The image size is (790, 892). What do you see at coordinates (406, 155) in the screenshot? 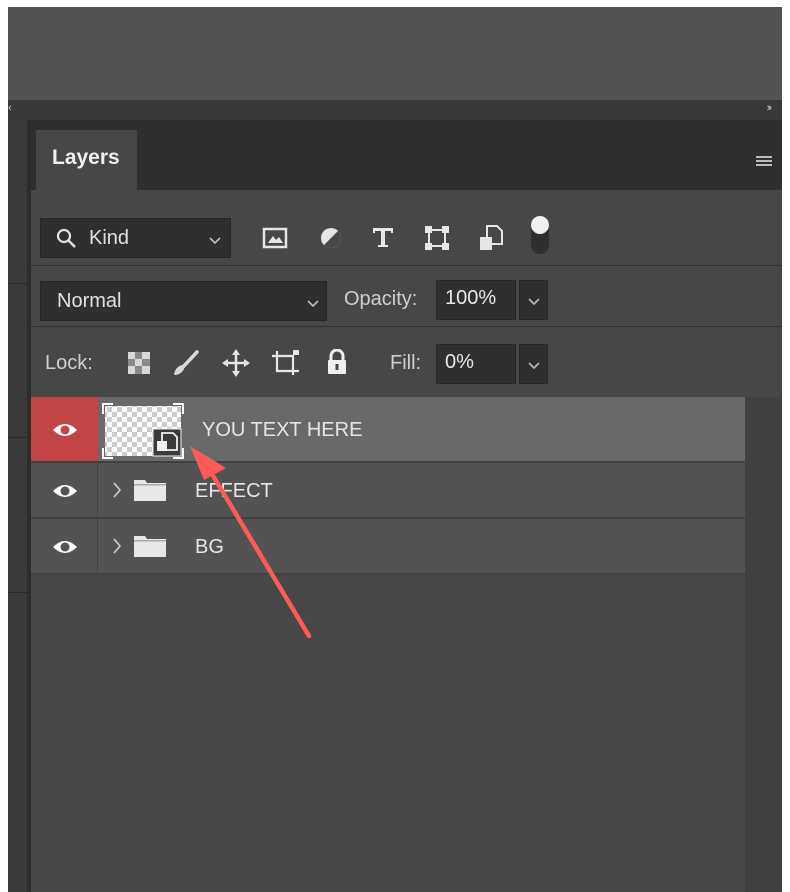
I see `panel-tab-bar: Layers` at bounding box center [406, 155].